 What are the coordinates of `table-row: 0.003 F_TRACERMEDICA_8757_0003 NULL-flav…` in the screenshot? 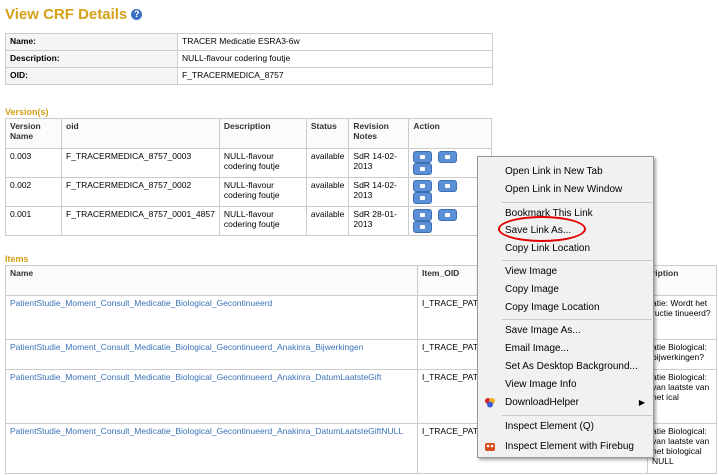 It's located at (248, 163).